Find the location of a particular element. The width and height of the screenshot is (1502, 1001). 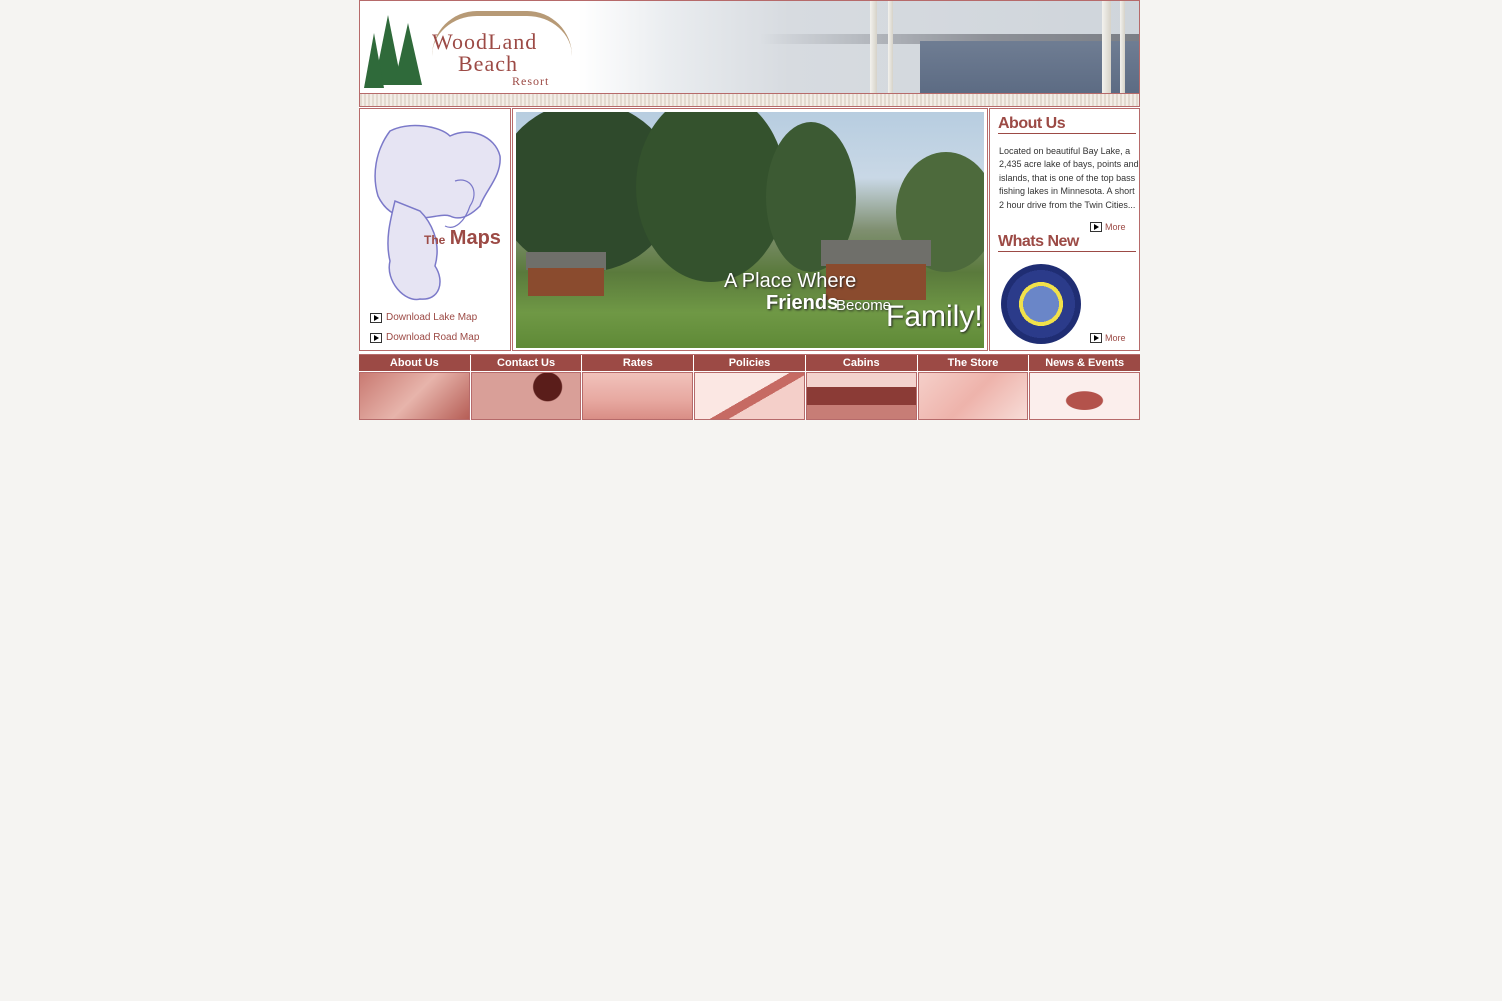

maps-title: The Maps is located at coordinates (462, 238).